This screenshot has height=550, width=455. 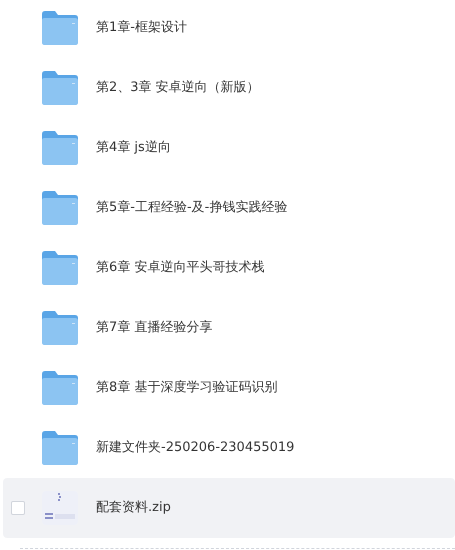 What do you see at coordinates (229, 508) in the screenshot?
I see `file-row: 配套资料.zip` at bounding box center [229, 508].